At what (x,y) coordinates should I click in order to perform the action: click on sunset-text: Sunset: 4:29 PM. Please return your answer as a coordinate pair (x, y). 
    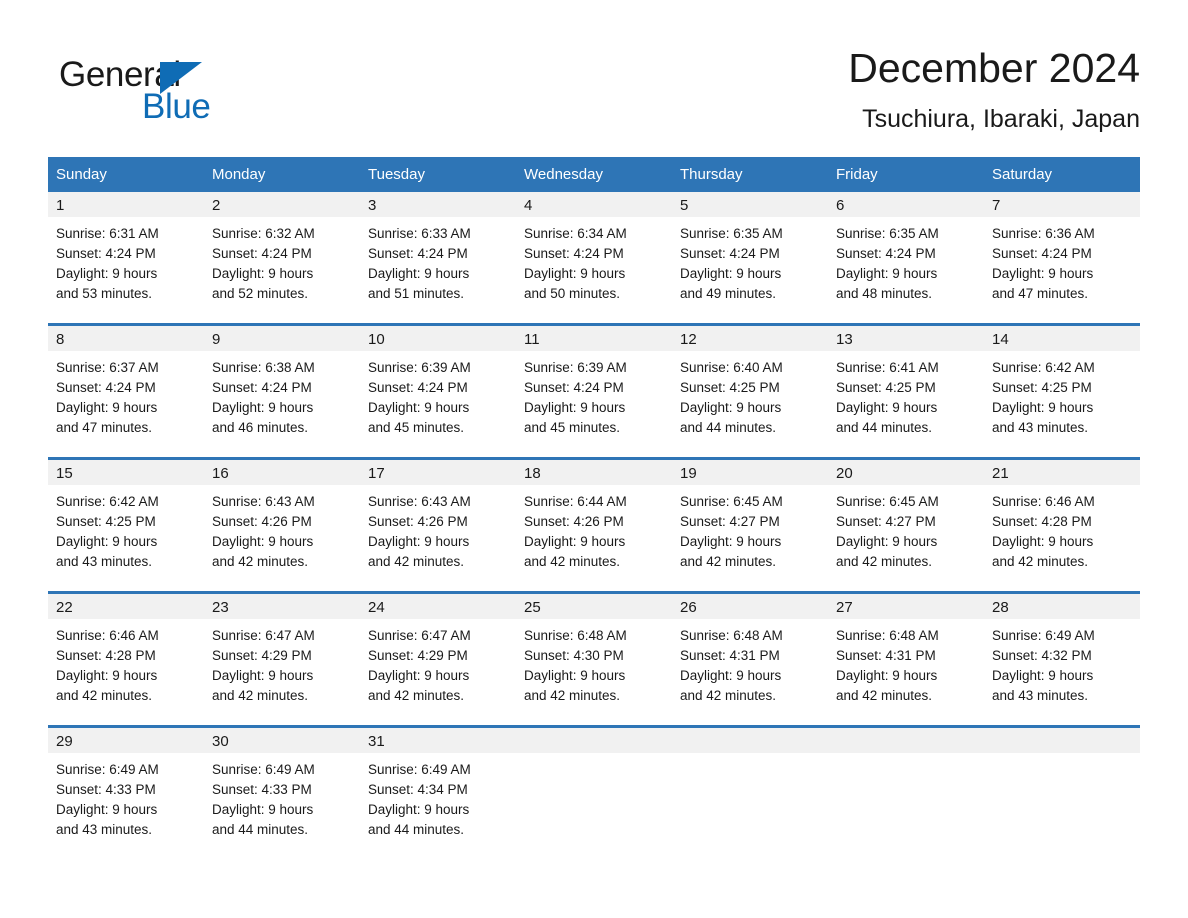
    Looking at the image, I should click on (418, 655).